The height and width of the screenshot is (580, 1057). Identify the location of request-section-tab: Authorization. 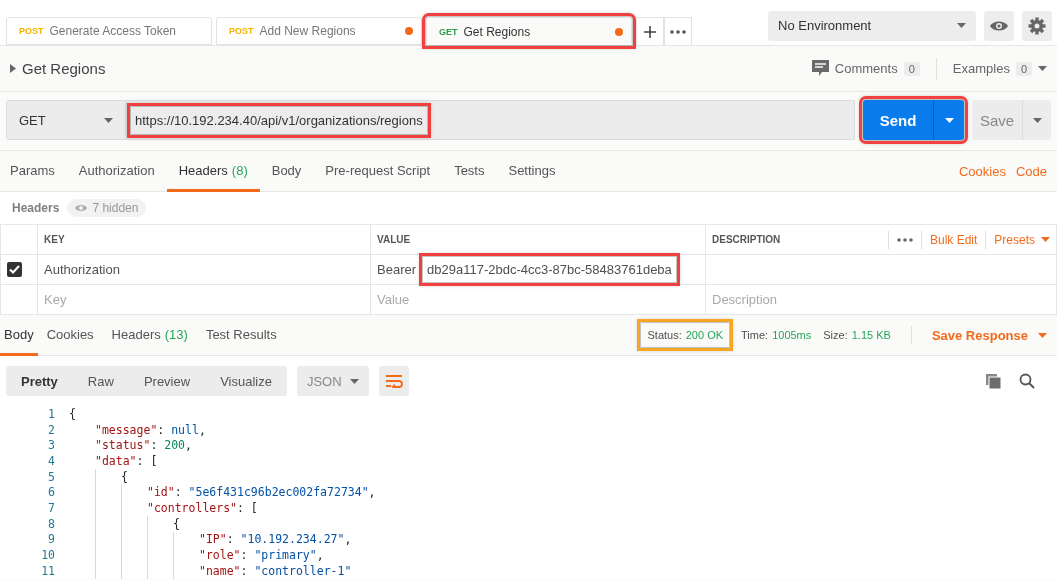
(116, 171).